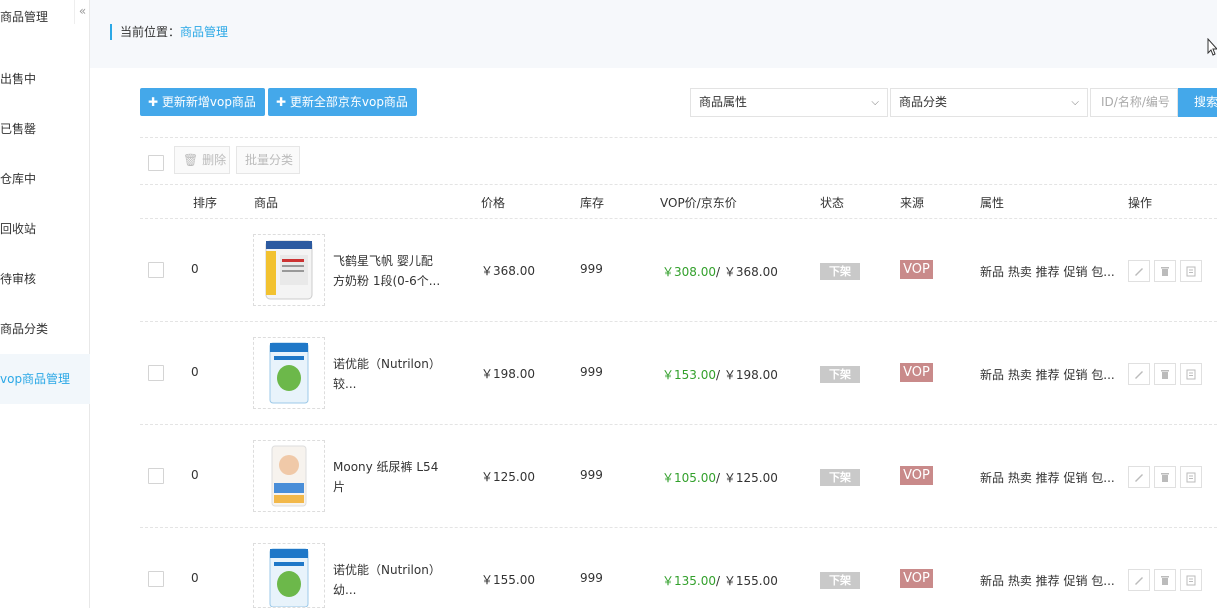 This screenshot has height=608, width=1217. Describe the element at coordinates (789, 102) in the screenshot. I see `product-attribute-select: 商品属性 ⌵` at that location.